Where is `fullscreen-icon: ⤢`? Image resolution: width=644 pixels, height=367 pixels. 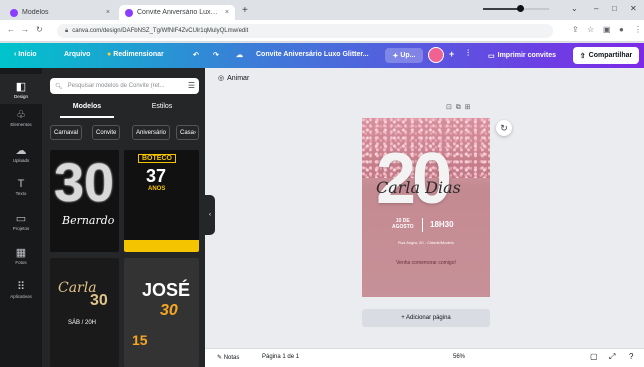
fullscreen-icon: ⤢ is located at coordinates (612, 357).